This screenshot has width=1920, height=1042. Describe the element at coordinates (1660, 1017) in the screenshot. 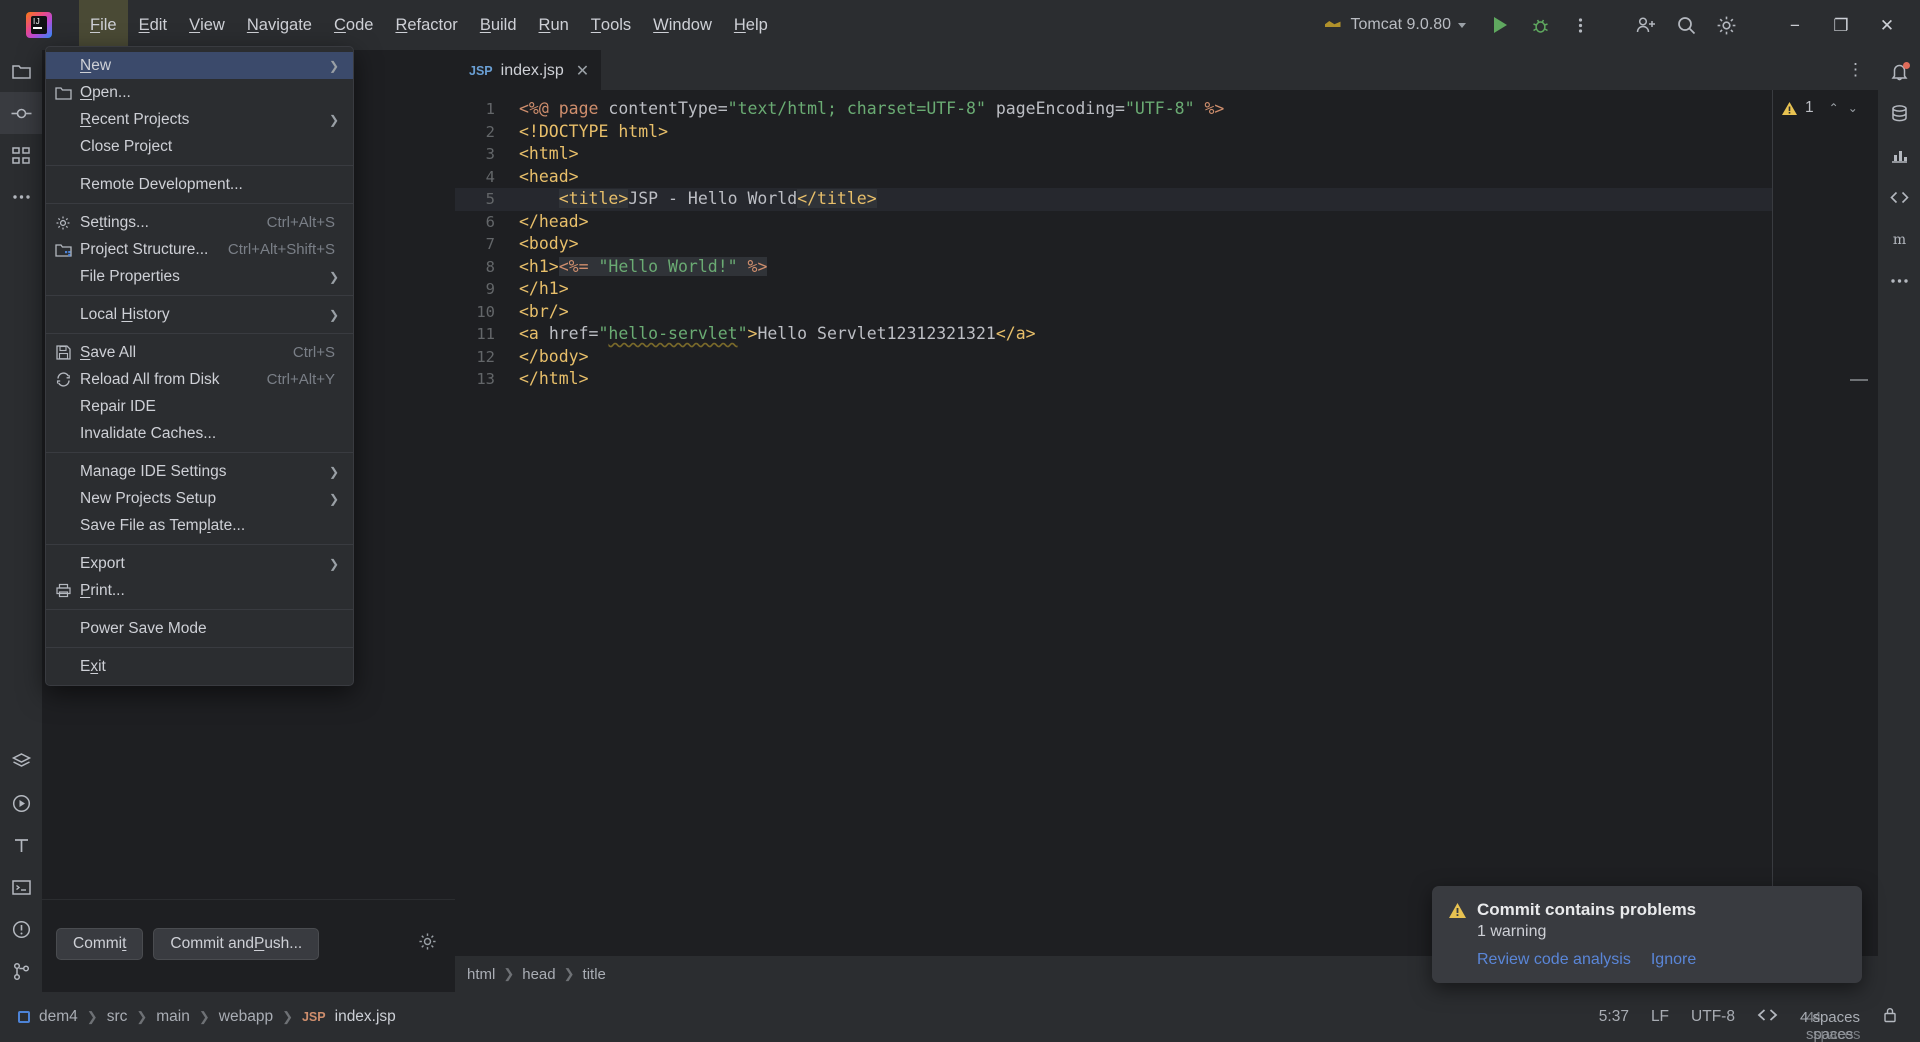

I see `line-separator: LF` at that location.